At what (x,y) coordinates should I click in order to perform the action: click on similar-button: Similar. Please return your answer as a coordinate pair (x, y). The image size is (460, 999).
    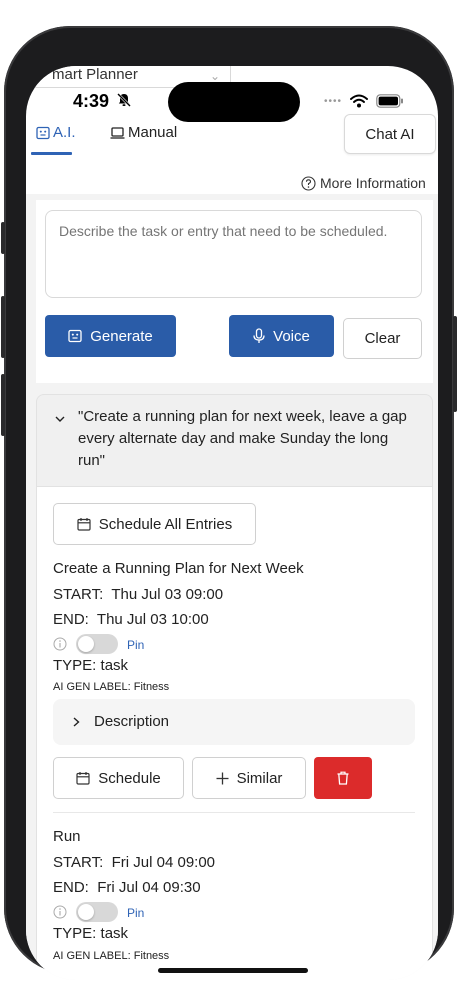
    Looking at the image, I should click on (249, 778).